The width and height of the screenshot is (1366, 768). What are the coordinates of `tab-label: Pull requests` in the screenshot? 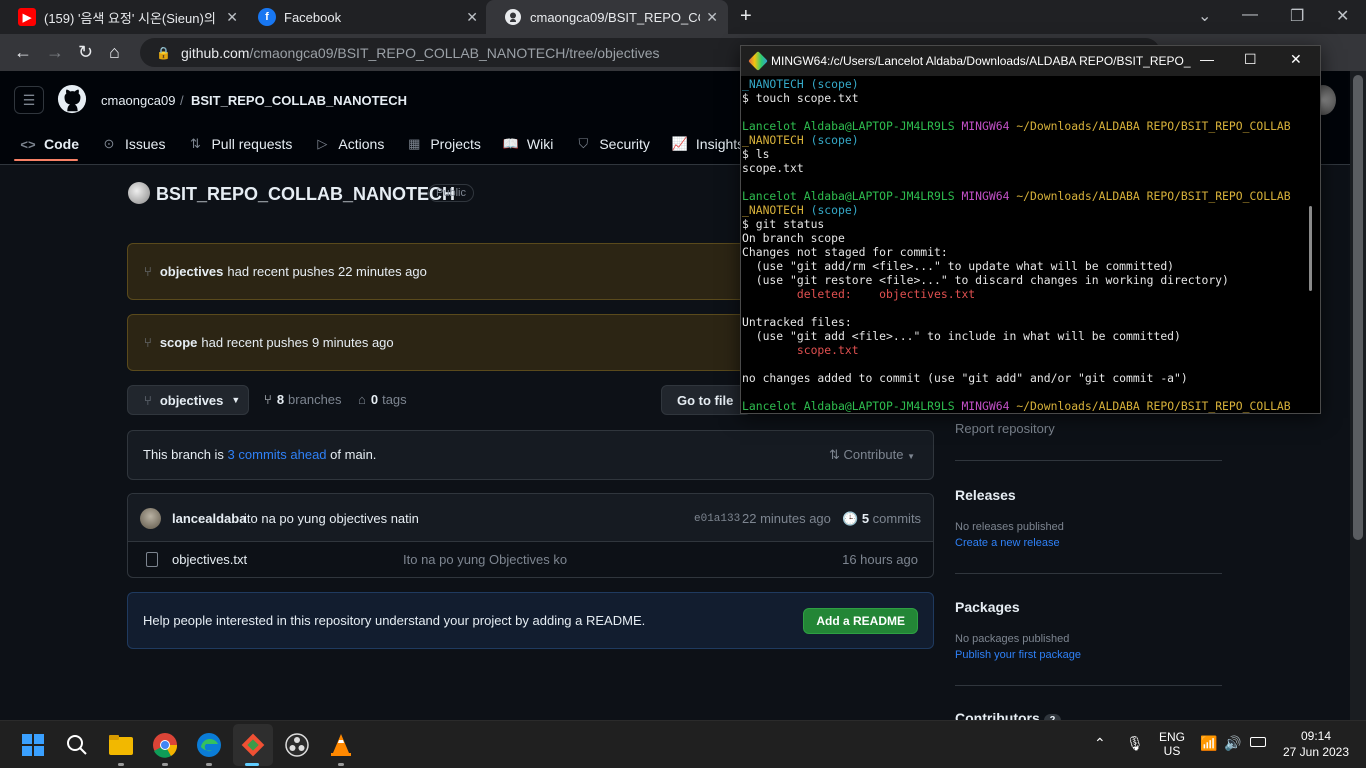 It's located at (252, 144).